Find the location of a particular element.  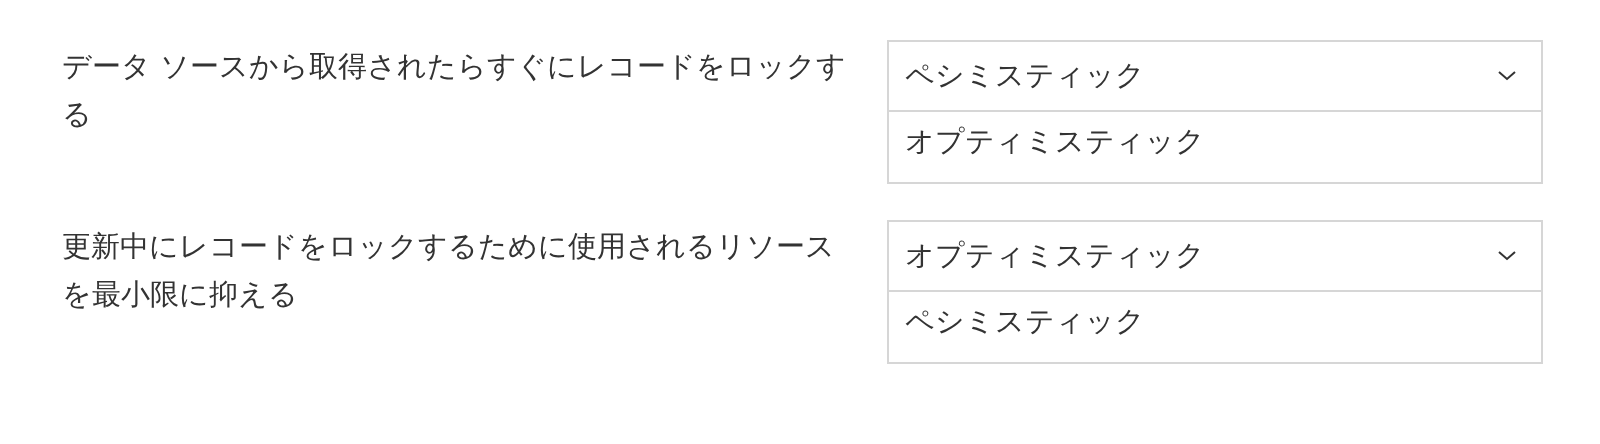

dropdown: ペシミスティック is located at coordinates (1215, 76).